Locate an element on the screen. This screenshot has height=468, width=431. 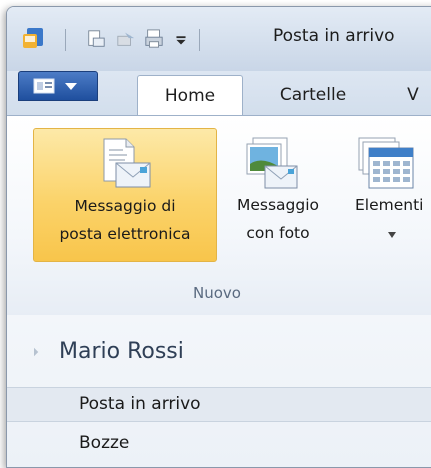
photo-email-label-line2: con foto is located at coordinates (278, 233).